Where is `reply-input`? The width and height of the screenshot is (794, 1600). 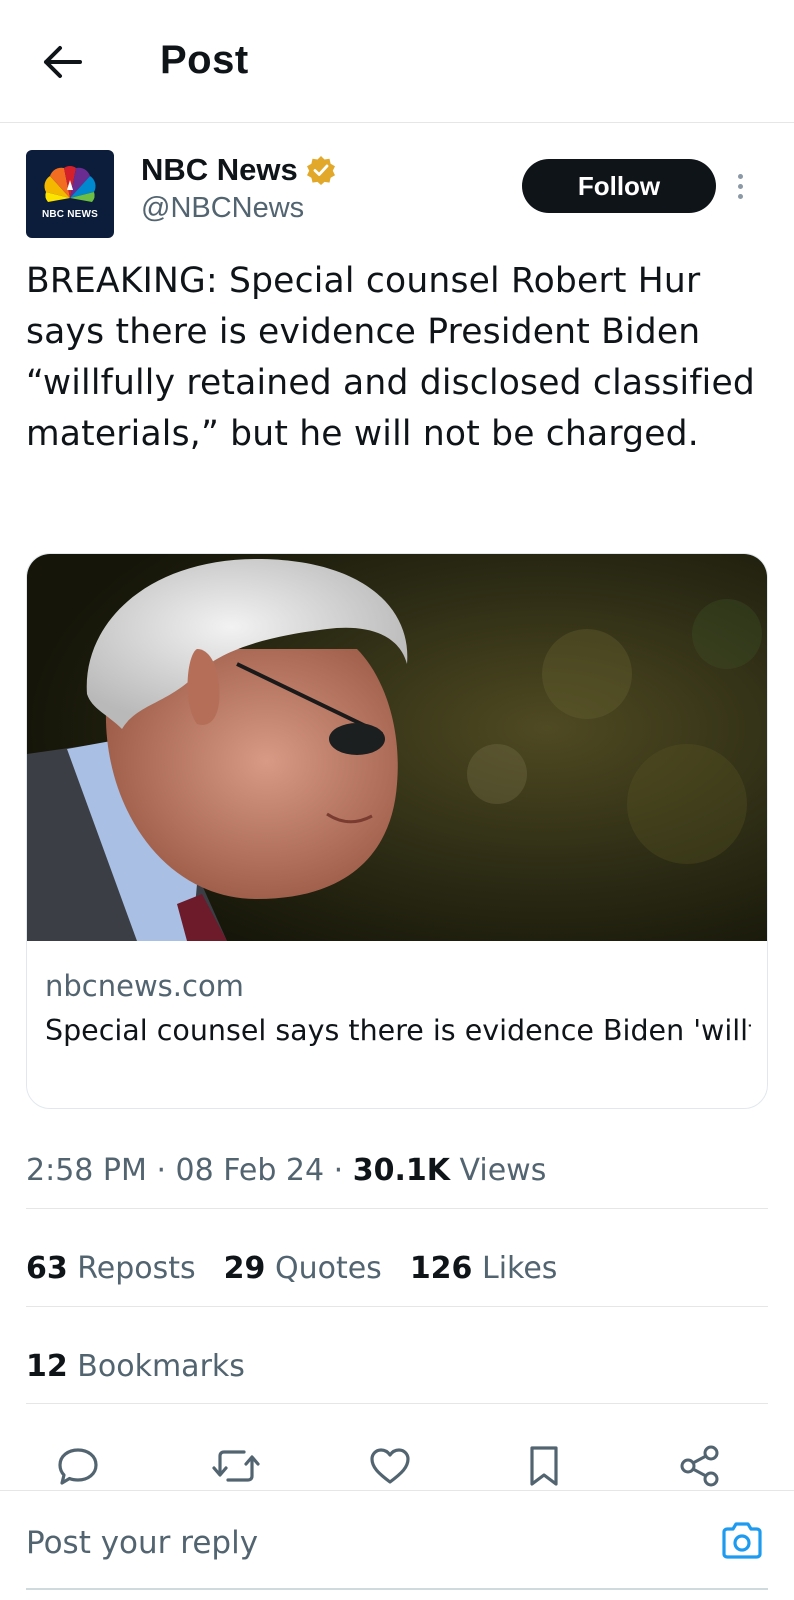
reply-input is located at coordinates (351, 1543).